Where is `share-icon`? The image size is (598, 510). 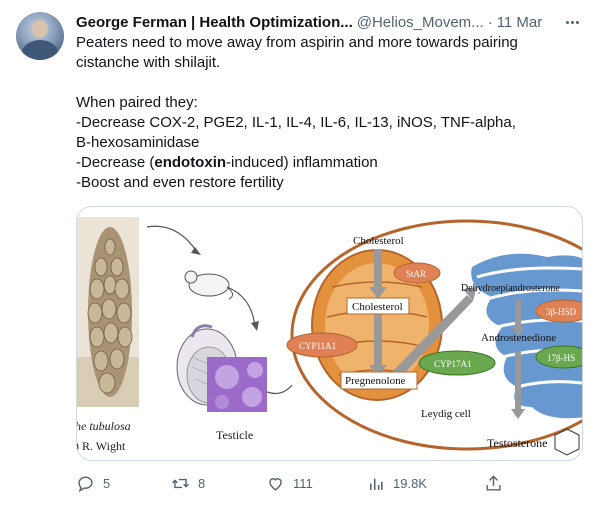 share-icon is located at coordinates (493, 482).